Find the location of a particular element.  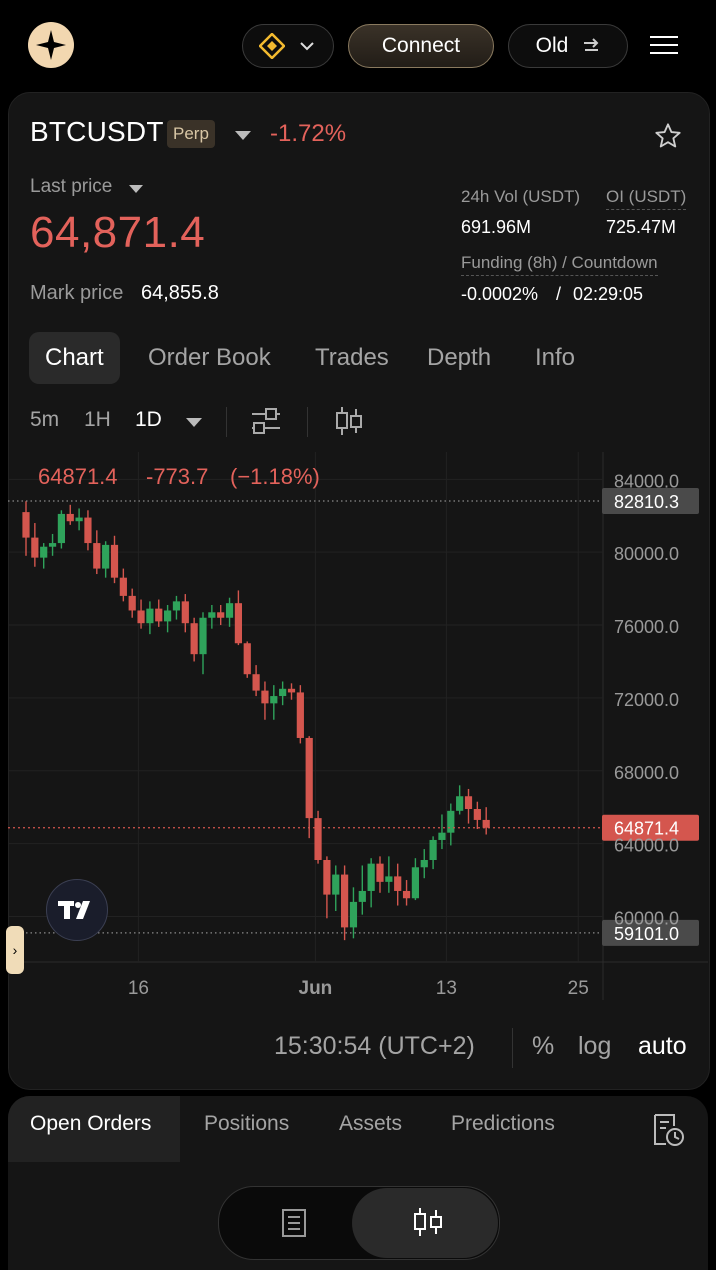

old-version-toggle: Old is located at coordinates (568, 46).